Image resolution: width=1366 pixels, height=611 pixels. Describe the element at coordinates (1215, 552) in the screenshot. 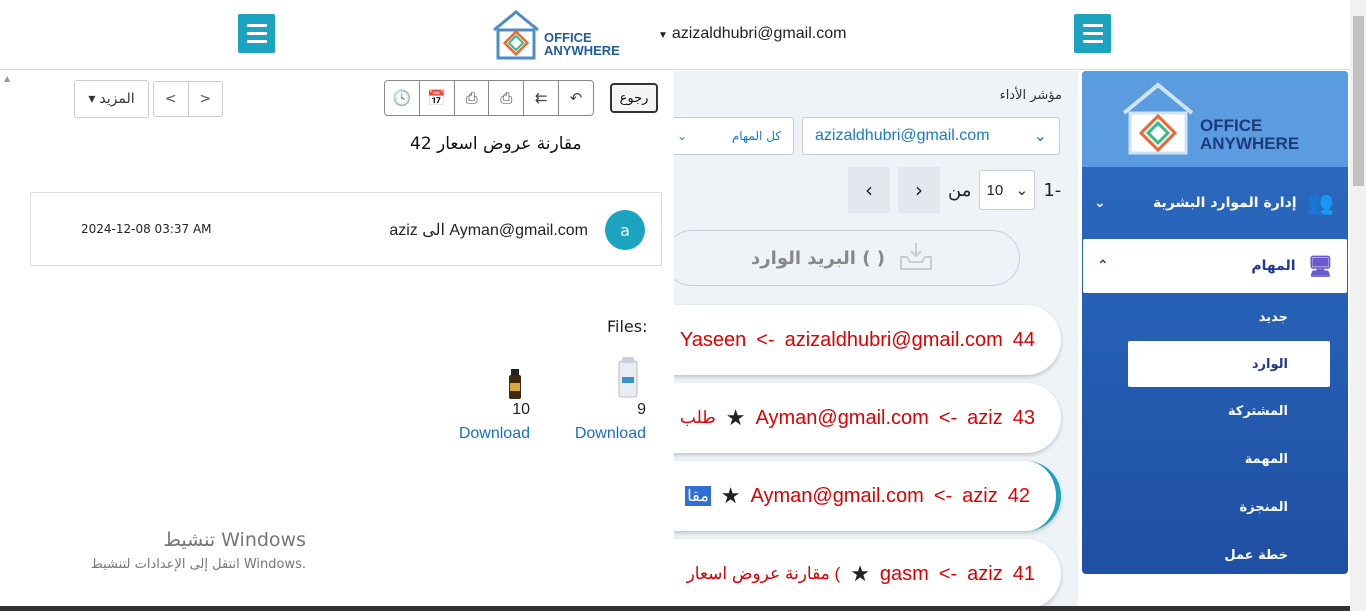

I see `sidebar-item-workplan: خطة عمل` at that location.